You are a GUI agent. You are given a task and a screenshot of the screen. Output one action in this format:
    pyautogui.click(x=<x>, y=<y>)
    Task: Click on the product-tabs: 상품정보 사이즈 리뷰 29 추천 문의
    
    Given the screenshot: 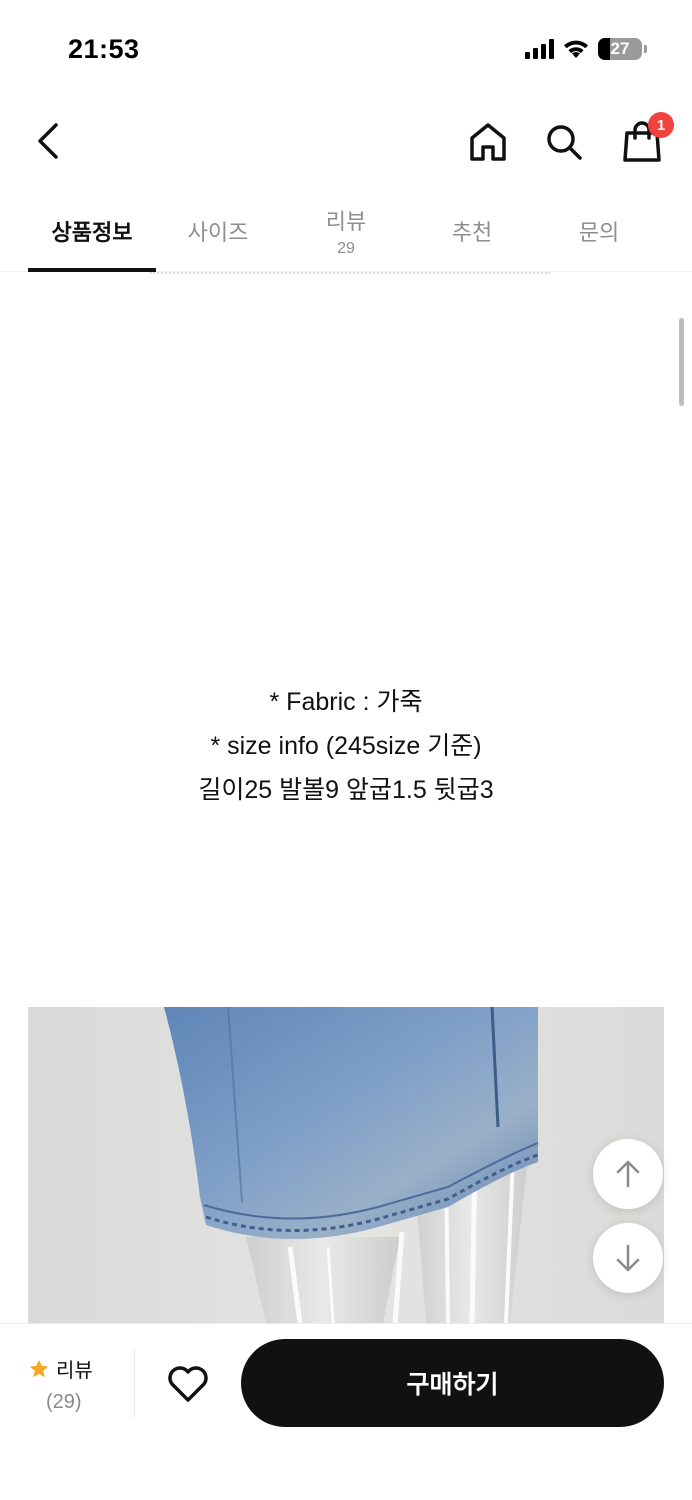 What is the action you would take?
    pyautogui.click(x=346, y=231)
    